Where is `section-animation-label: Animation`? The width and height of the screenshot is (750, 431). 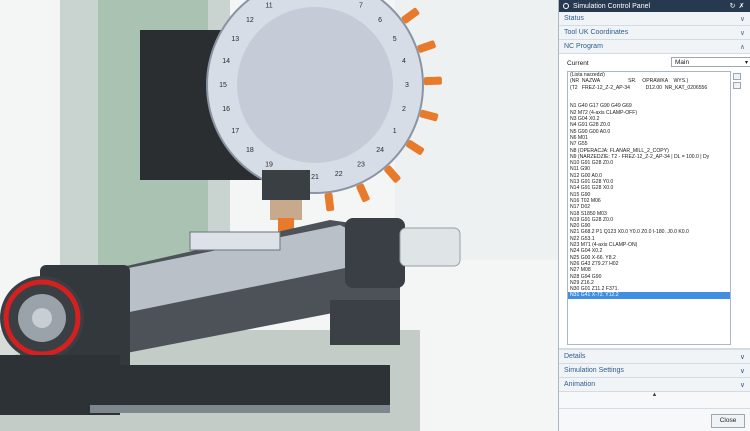
section-animation-label: Animation is located at coordinates (580, 384).